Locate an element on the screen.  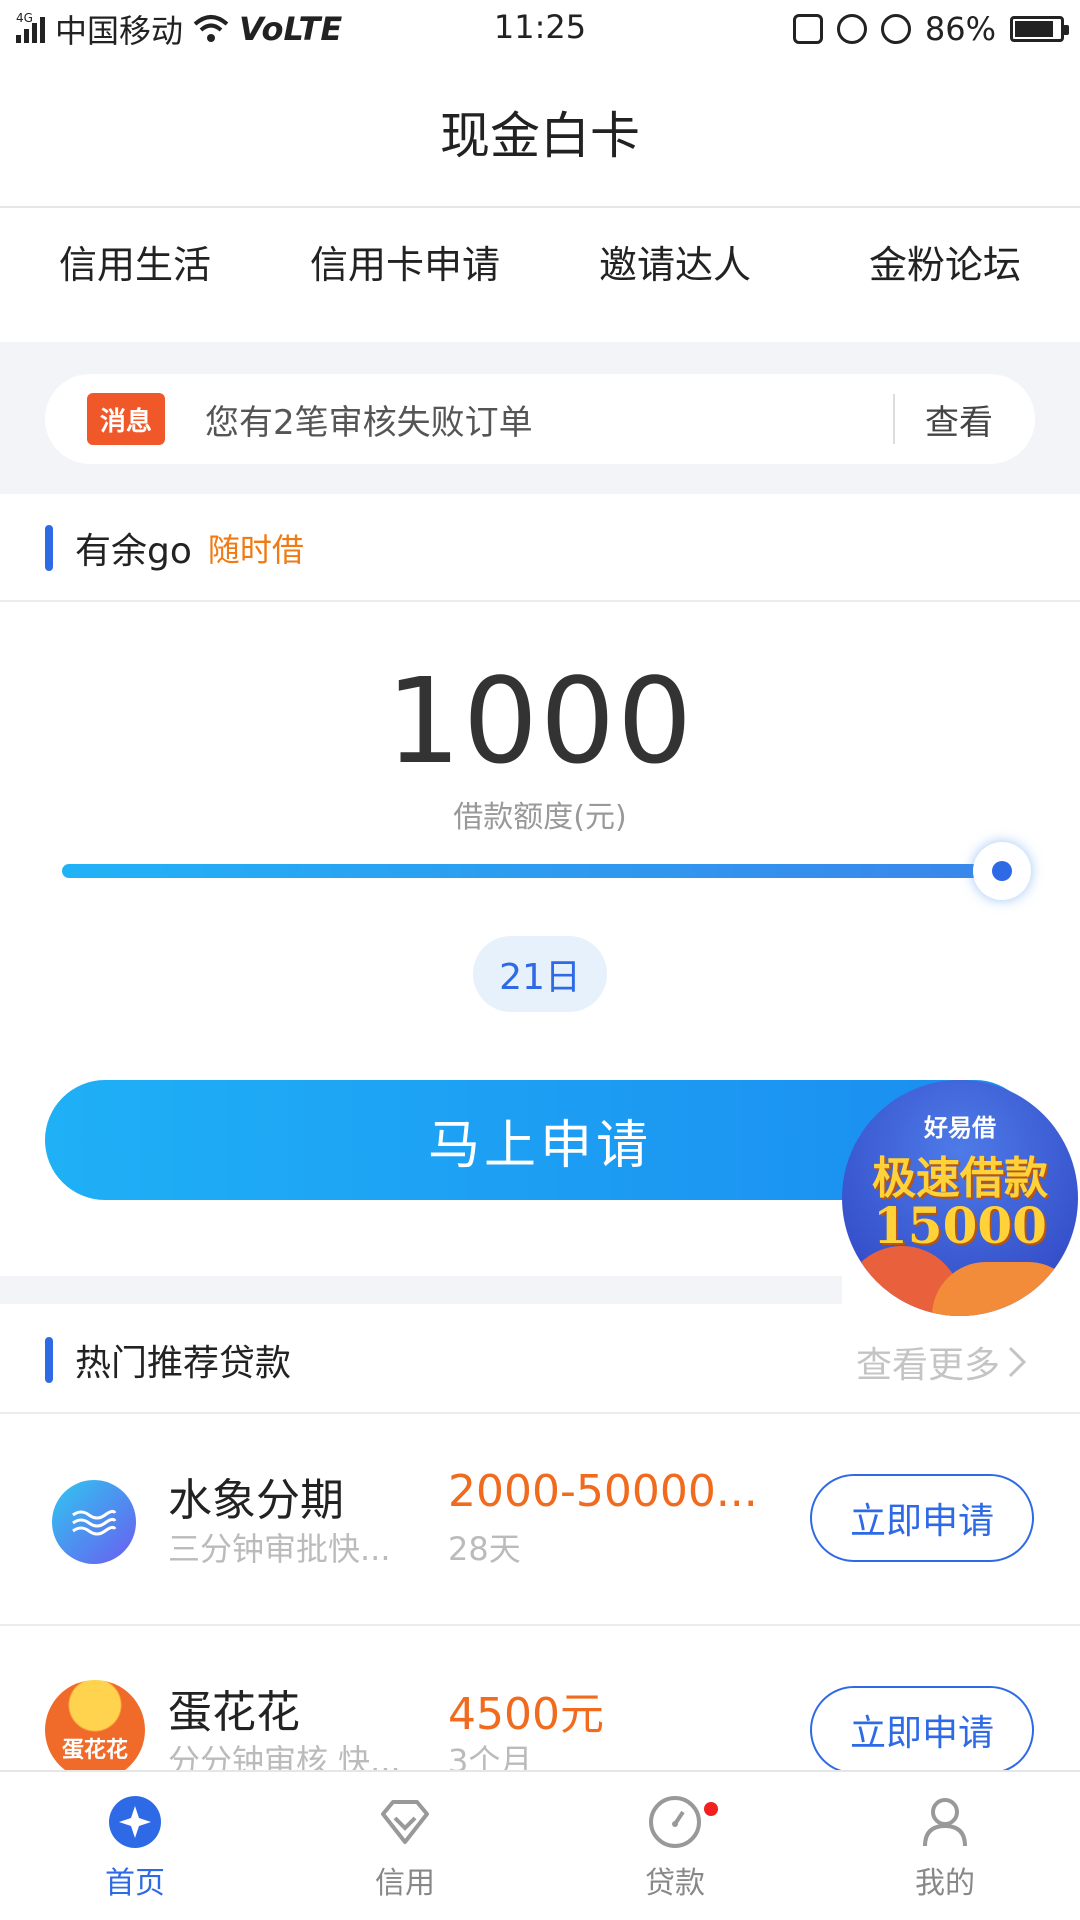
rotation-lock-icon is located at coordinates (851, 29).